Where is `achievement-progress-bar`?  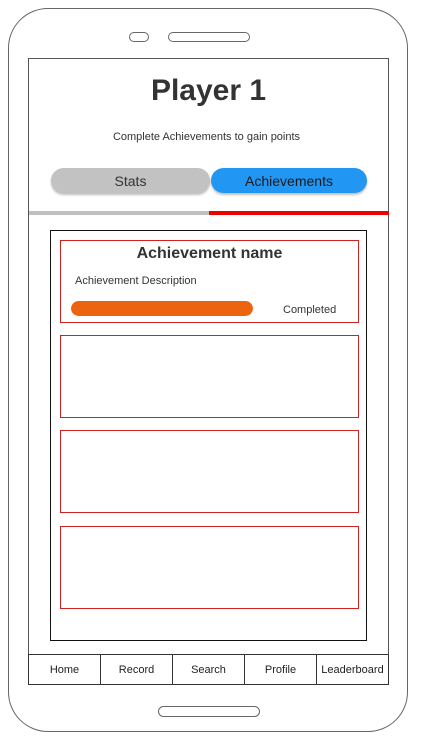
achievement-progress-bar is located at coordinates (162, 308).